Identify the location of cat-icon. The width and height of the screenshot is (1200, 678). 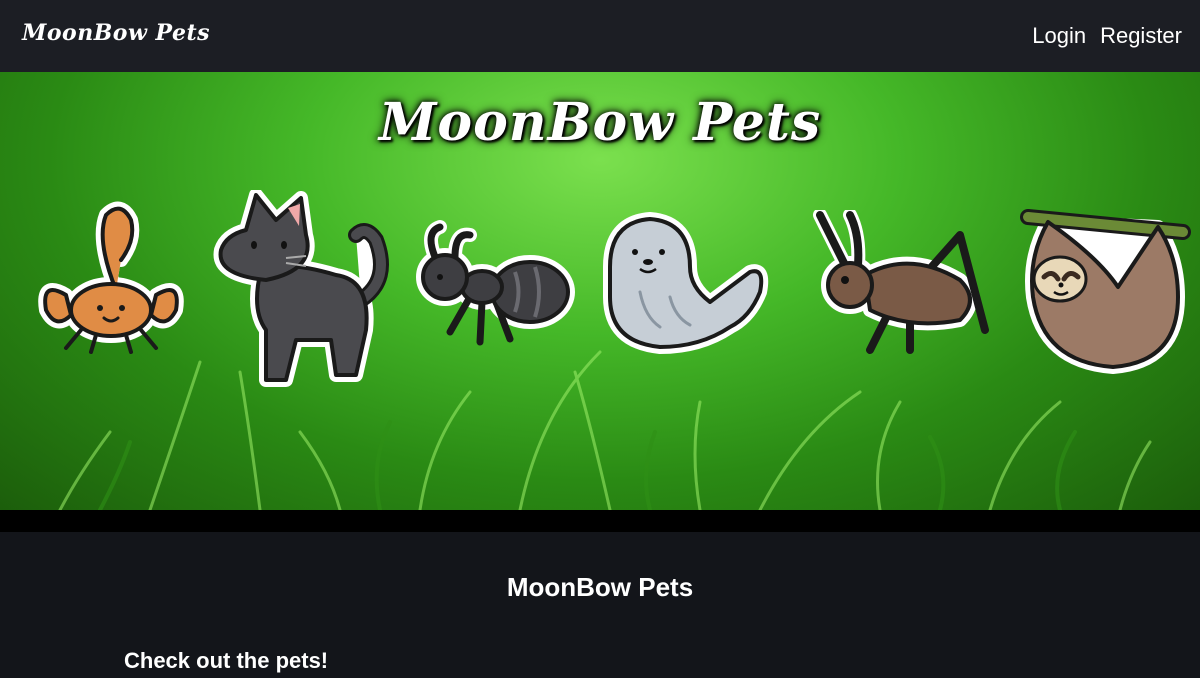
(301, 288).